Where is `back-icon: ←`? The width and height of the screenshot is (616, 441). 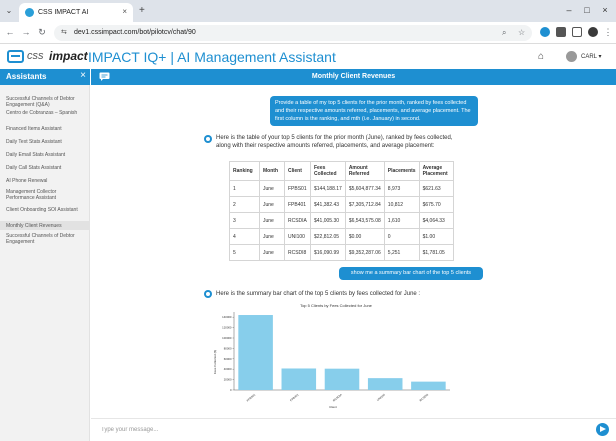
back-icon: ← is located at coordinates (10, 32).